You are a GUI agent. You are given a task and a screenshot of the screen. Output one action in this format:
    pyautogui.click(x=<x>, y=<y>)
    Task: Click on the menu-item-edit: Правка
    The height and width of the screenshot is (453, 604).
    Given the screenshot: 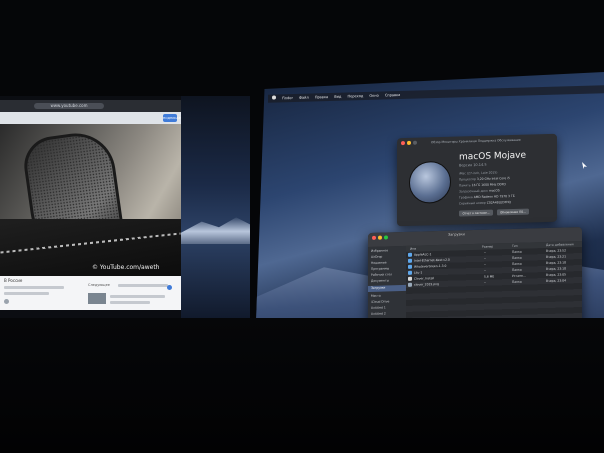 What is the action you would take?
    pyautogui.click(x=321, y=97)
    